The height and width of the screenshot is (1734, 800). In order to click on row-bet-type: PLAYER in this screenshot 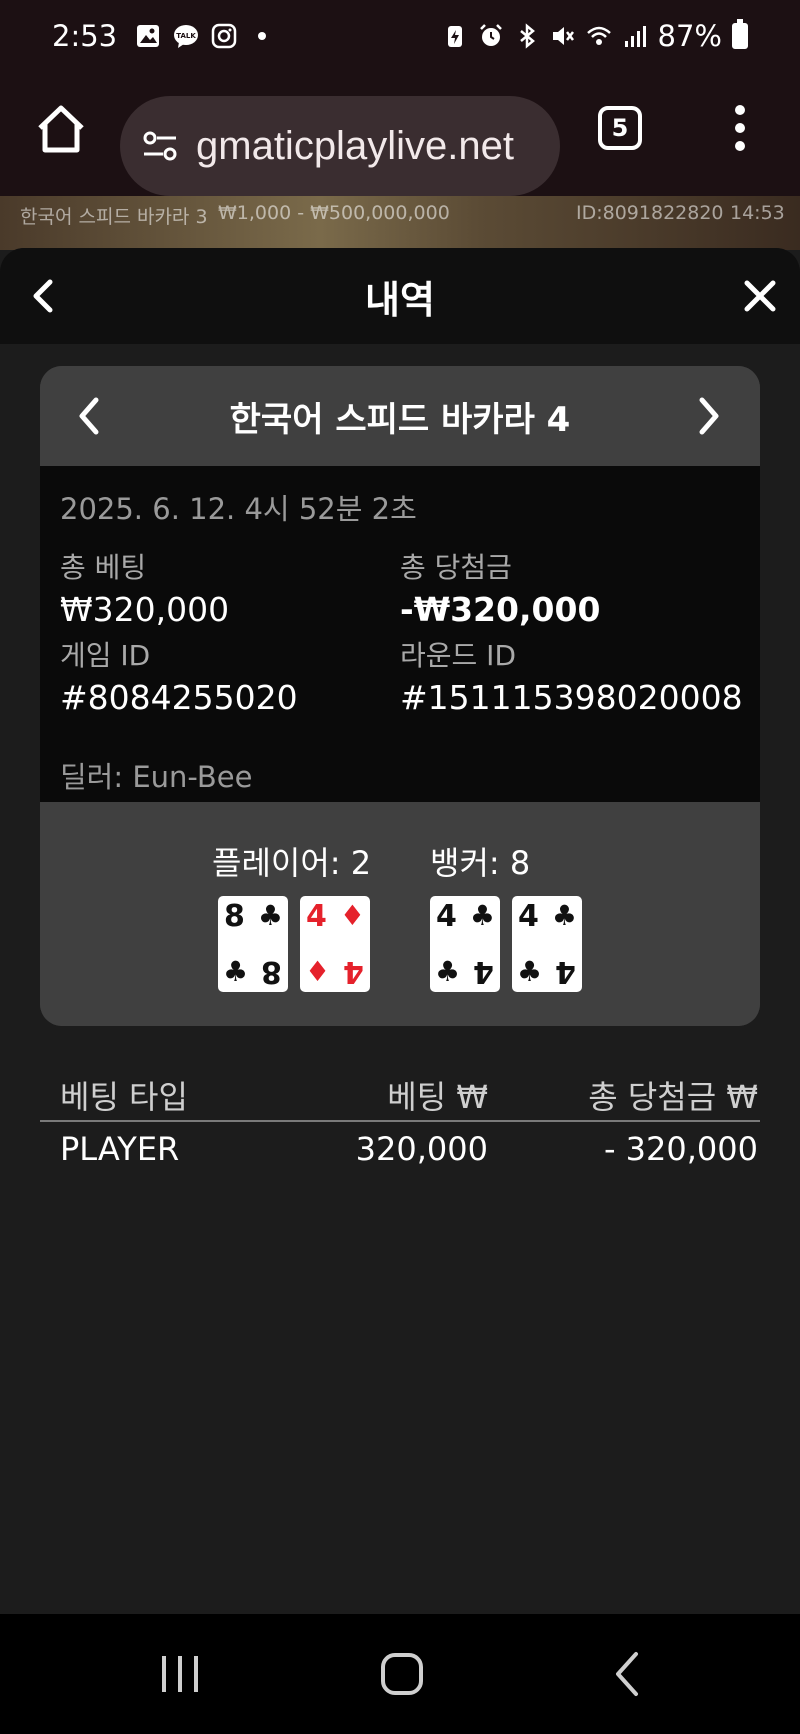, I will do `click(120, 1149)`.